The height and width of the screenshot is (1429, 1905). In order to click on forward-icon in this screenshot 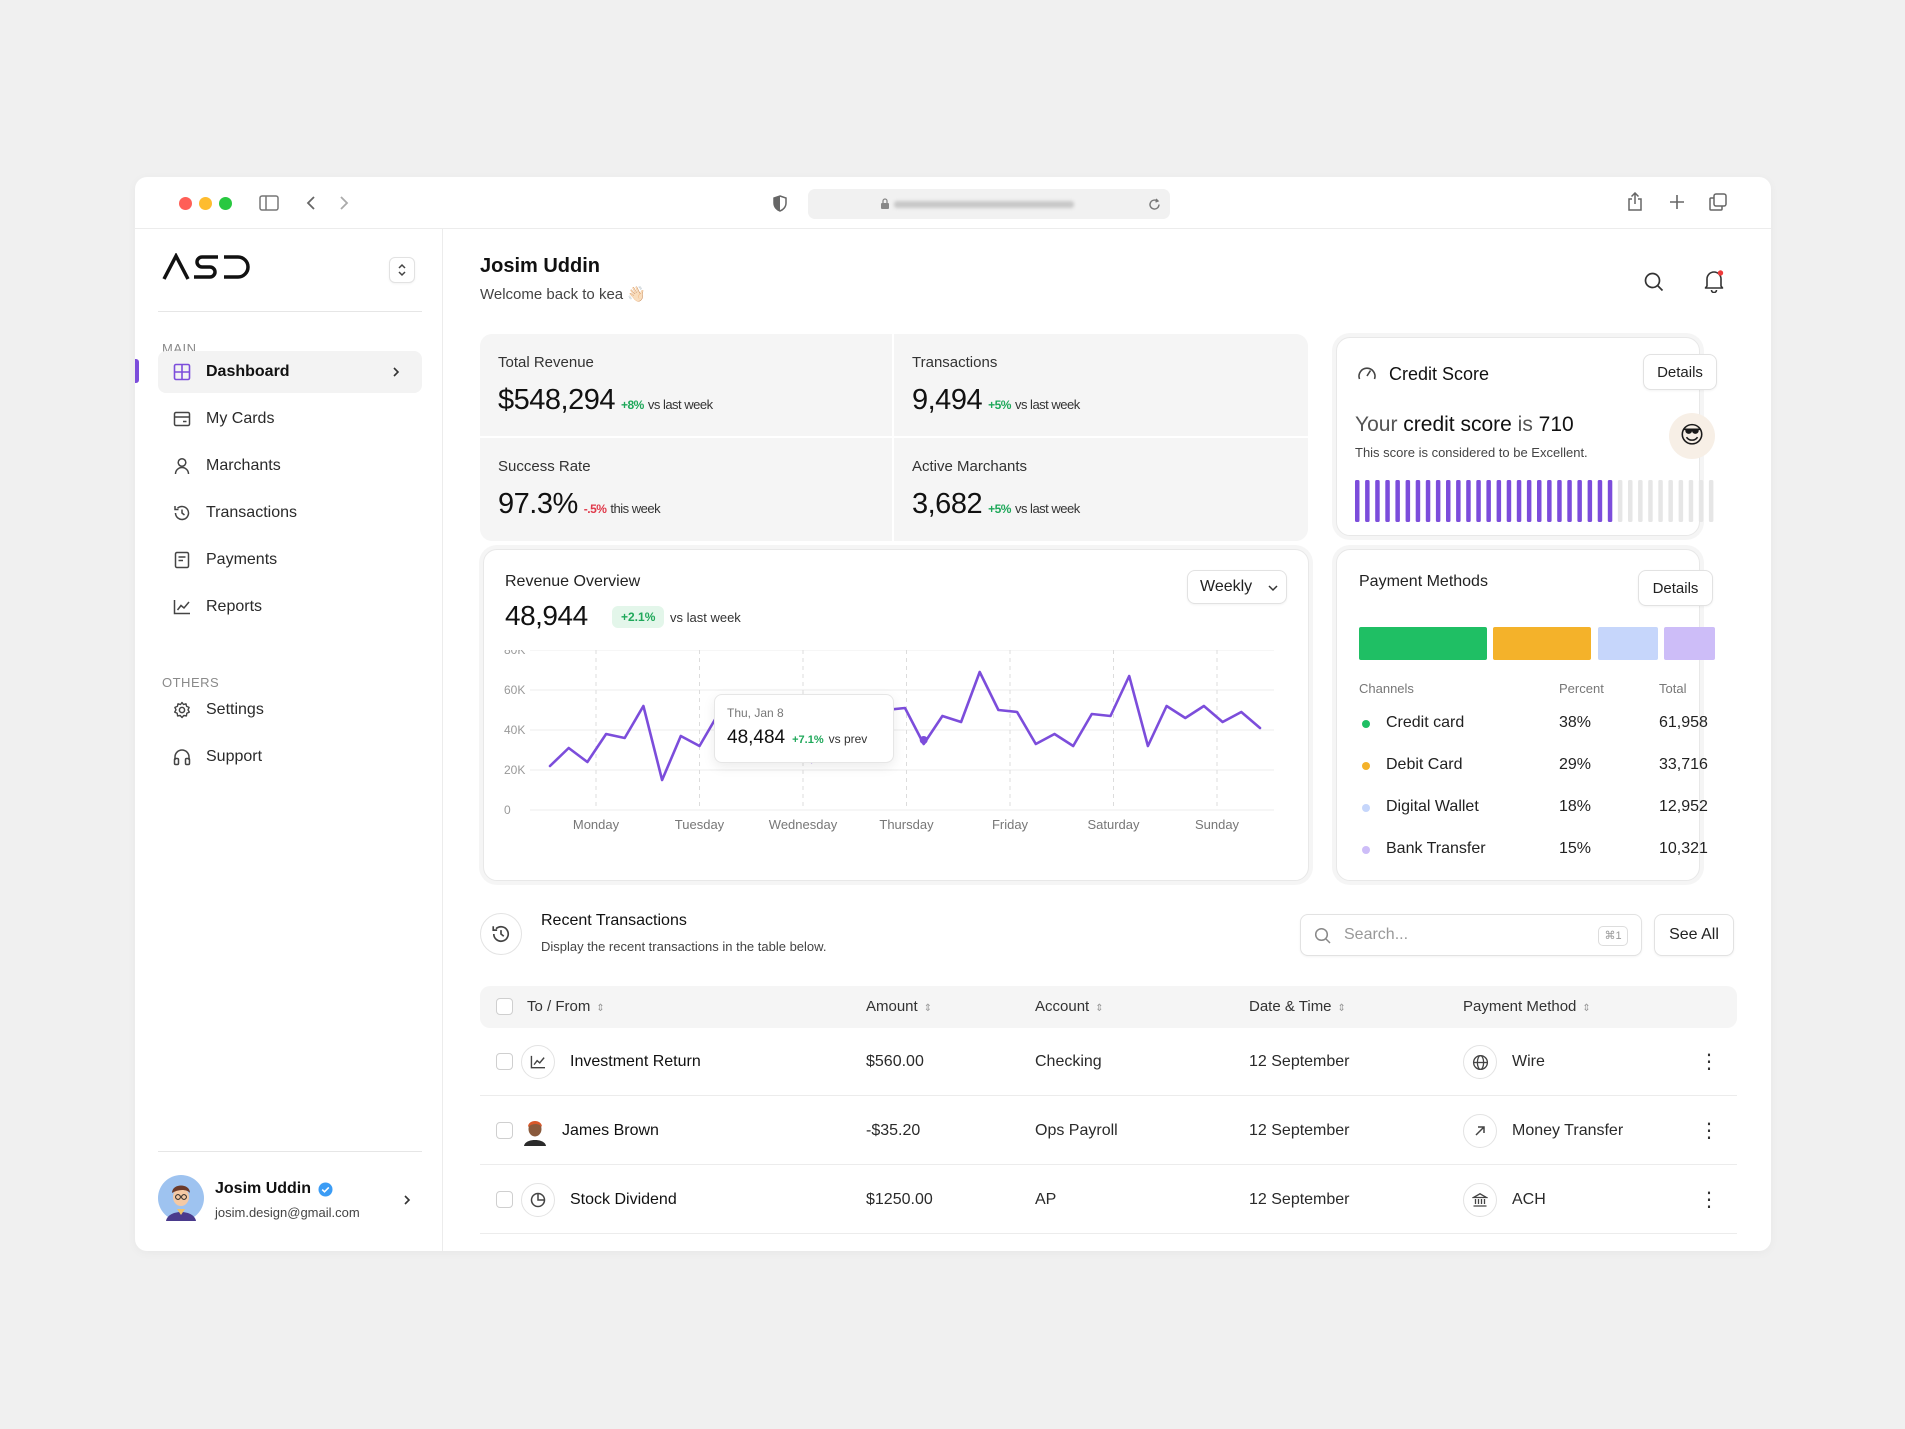, I will do `click(344, 203)`.